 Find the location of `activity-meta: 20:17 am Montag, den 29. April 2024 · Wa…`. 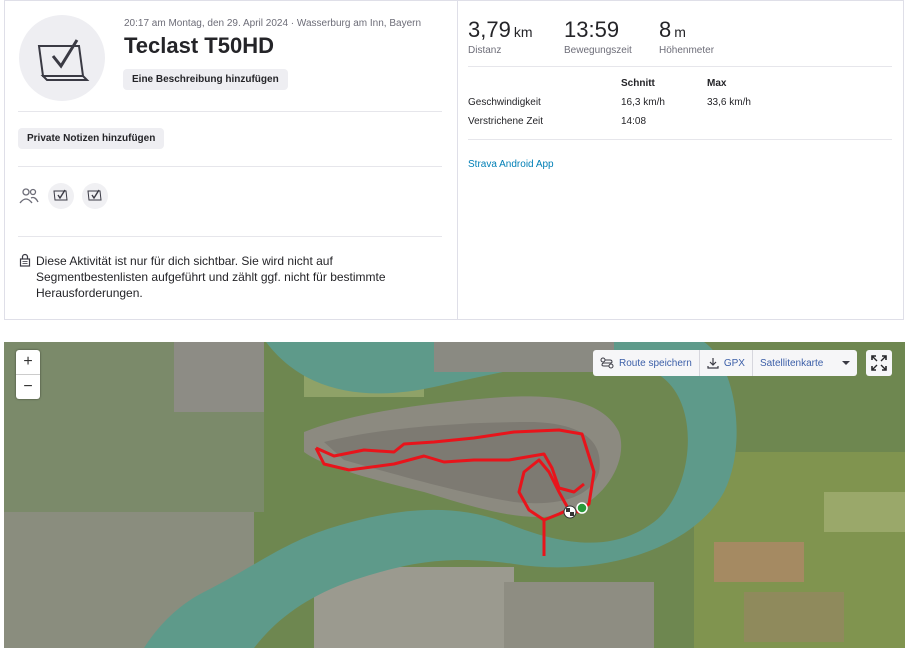

activity-meta: 20:17 am Montag, den 29. April 2024 · Wa… is located at coordinates (273, 23).